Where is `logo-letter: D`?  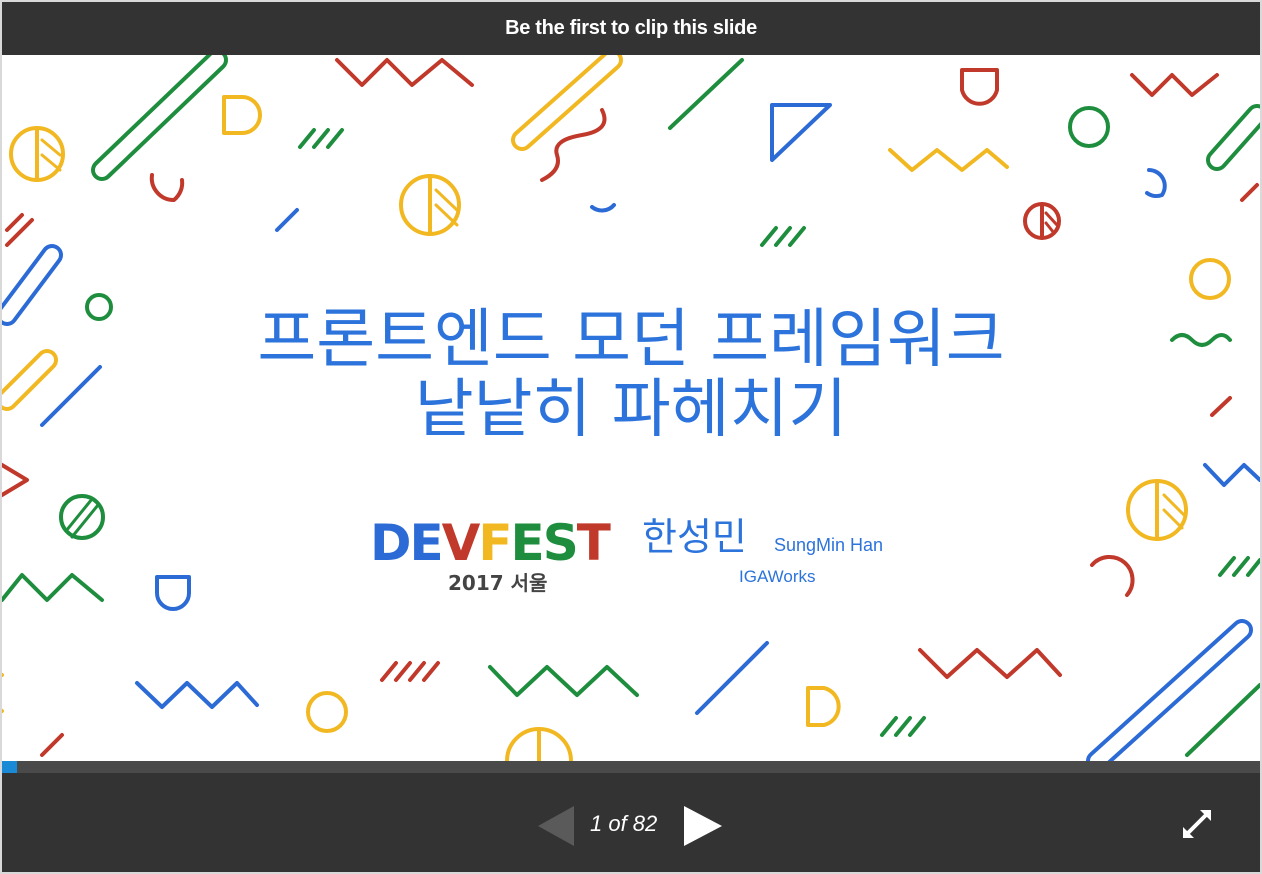
logo-letter: D is located at coordinates (390, 543).